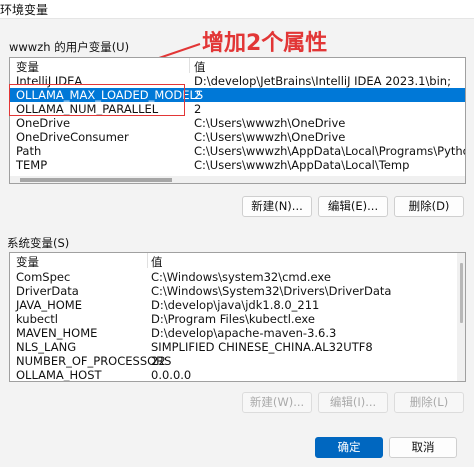 This screenshot has width=474, height=467. I want to click on system-row-value: D:\develop\apache-maven-3.6.3, so click(244, 333).